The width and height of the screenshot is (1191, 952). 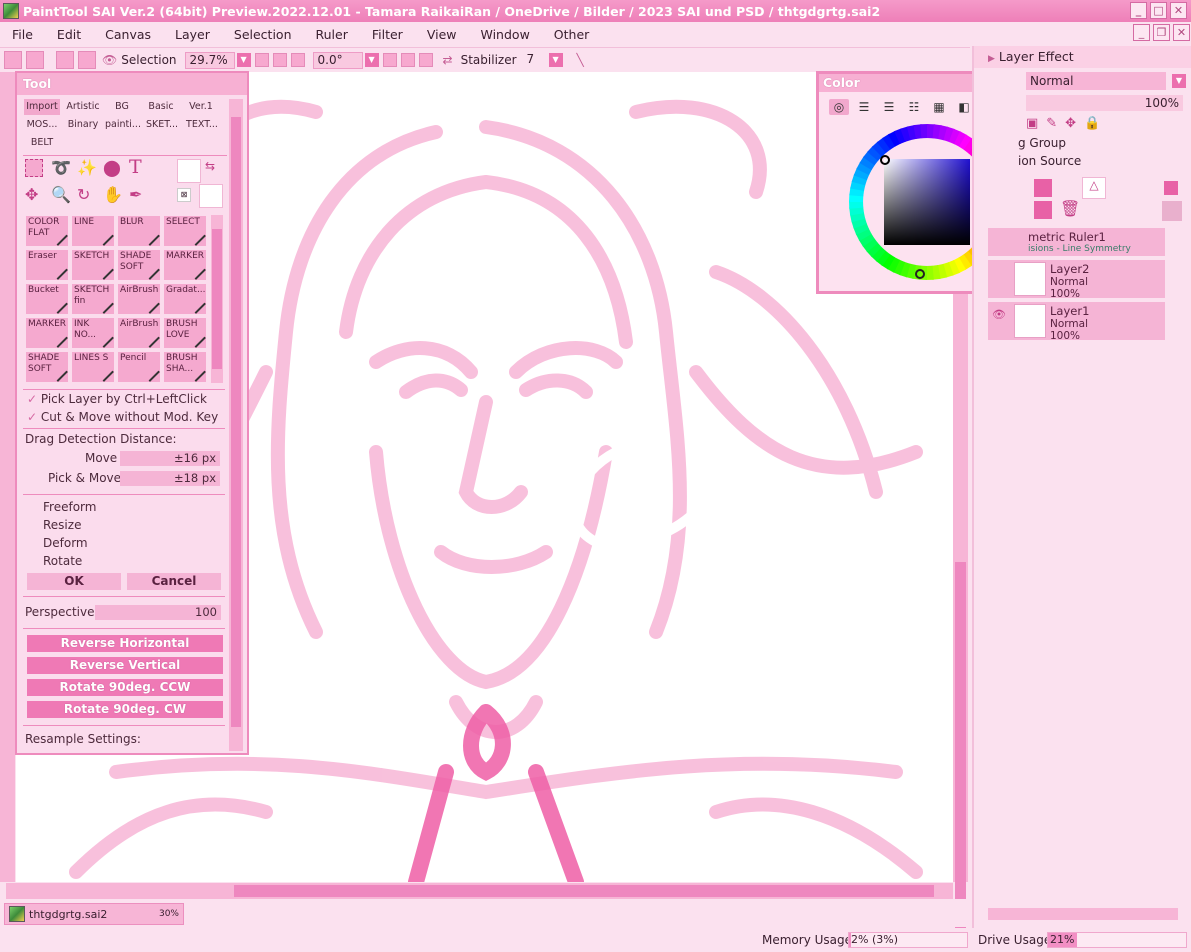 I want to click on clip-group-label: g Group, so click(x=1042, y=143).